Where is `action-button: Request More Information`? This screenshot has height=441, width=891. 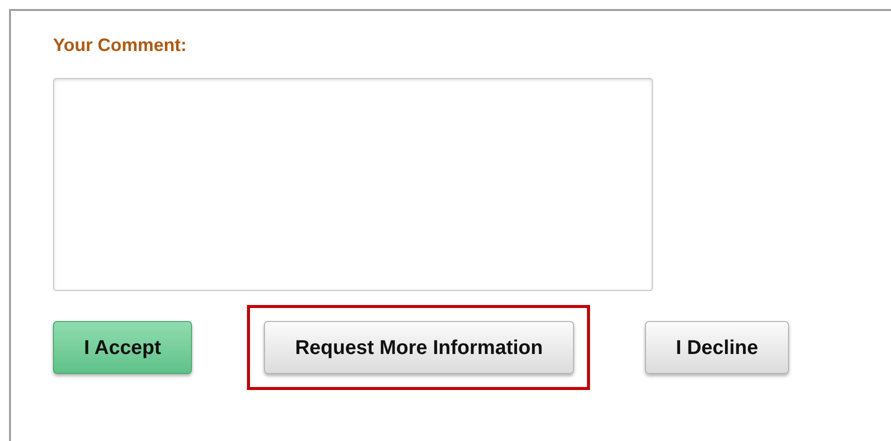
action-button: Request More Information is located at coordinates (419, 347).